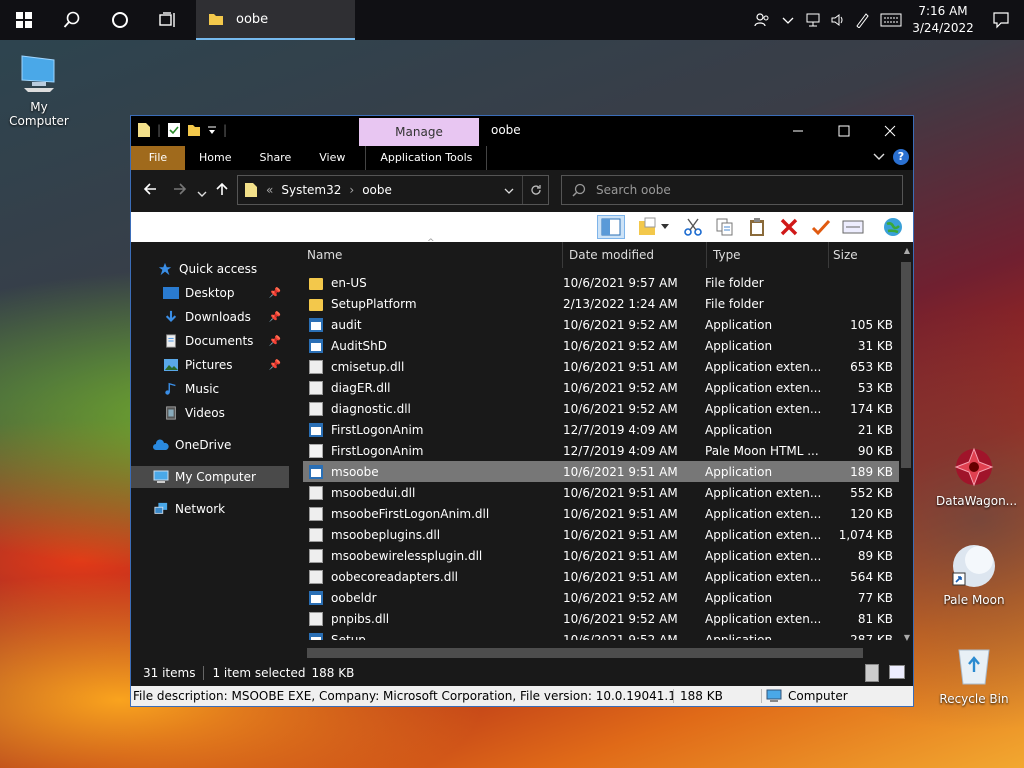  I want to click on up-button, so click(222, 190).